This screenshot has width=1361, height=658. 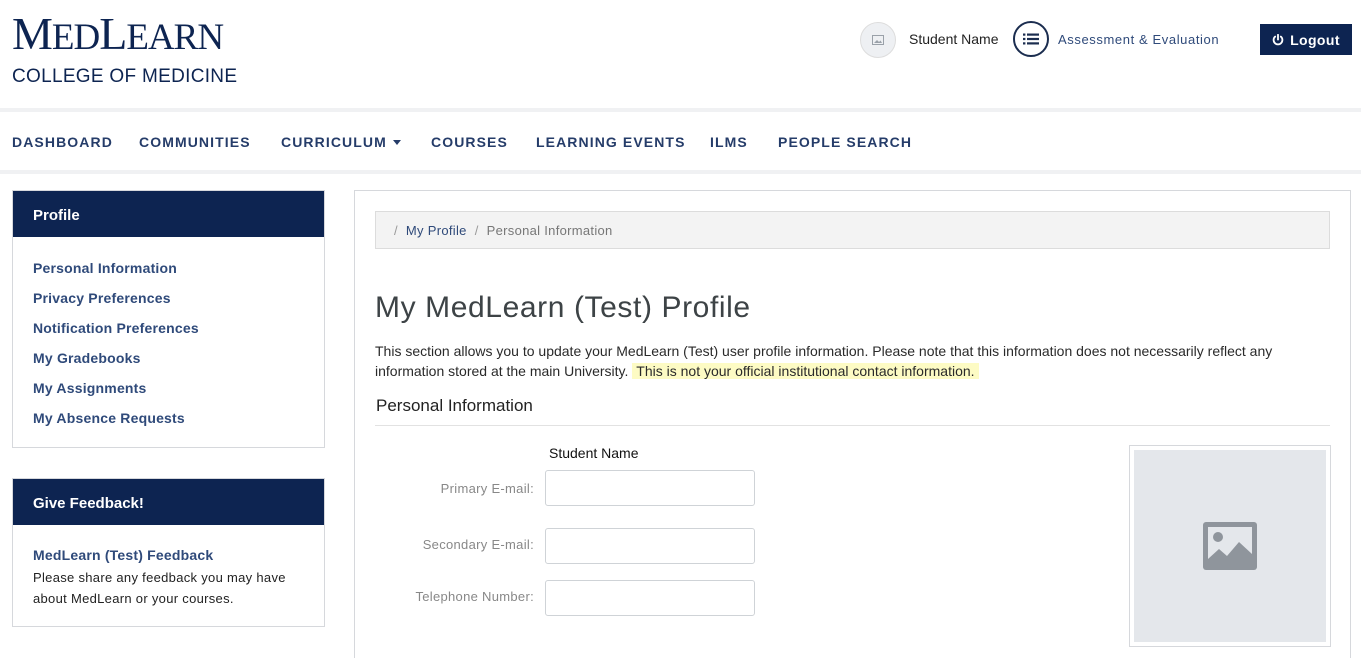 What do you see at coordinates (62, 142) in the screenshot?
I see `nav-dashboard: DASHBOARD` at bounding box center [62, 142].